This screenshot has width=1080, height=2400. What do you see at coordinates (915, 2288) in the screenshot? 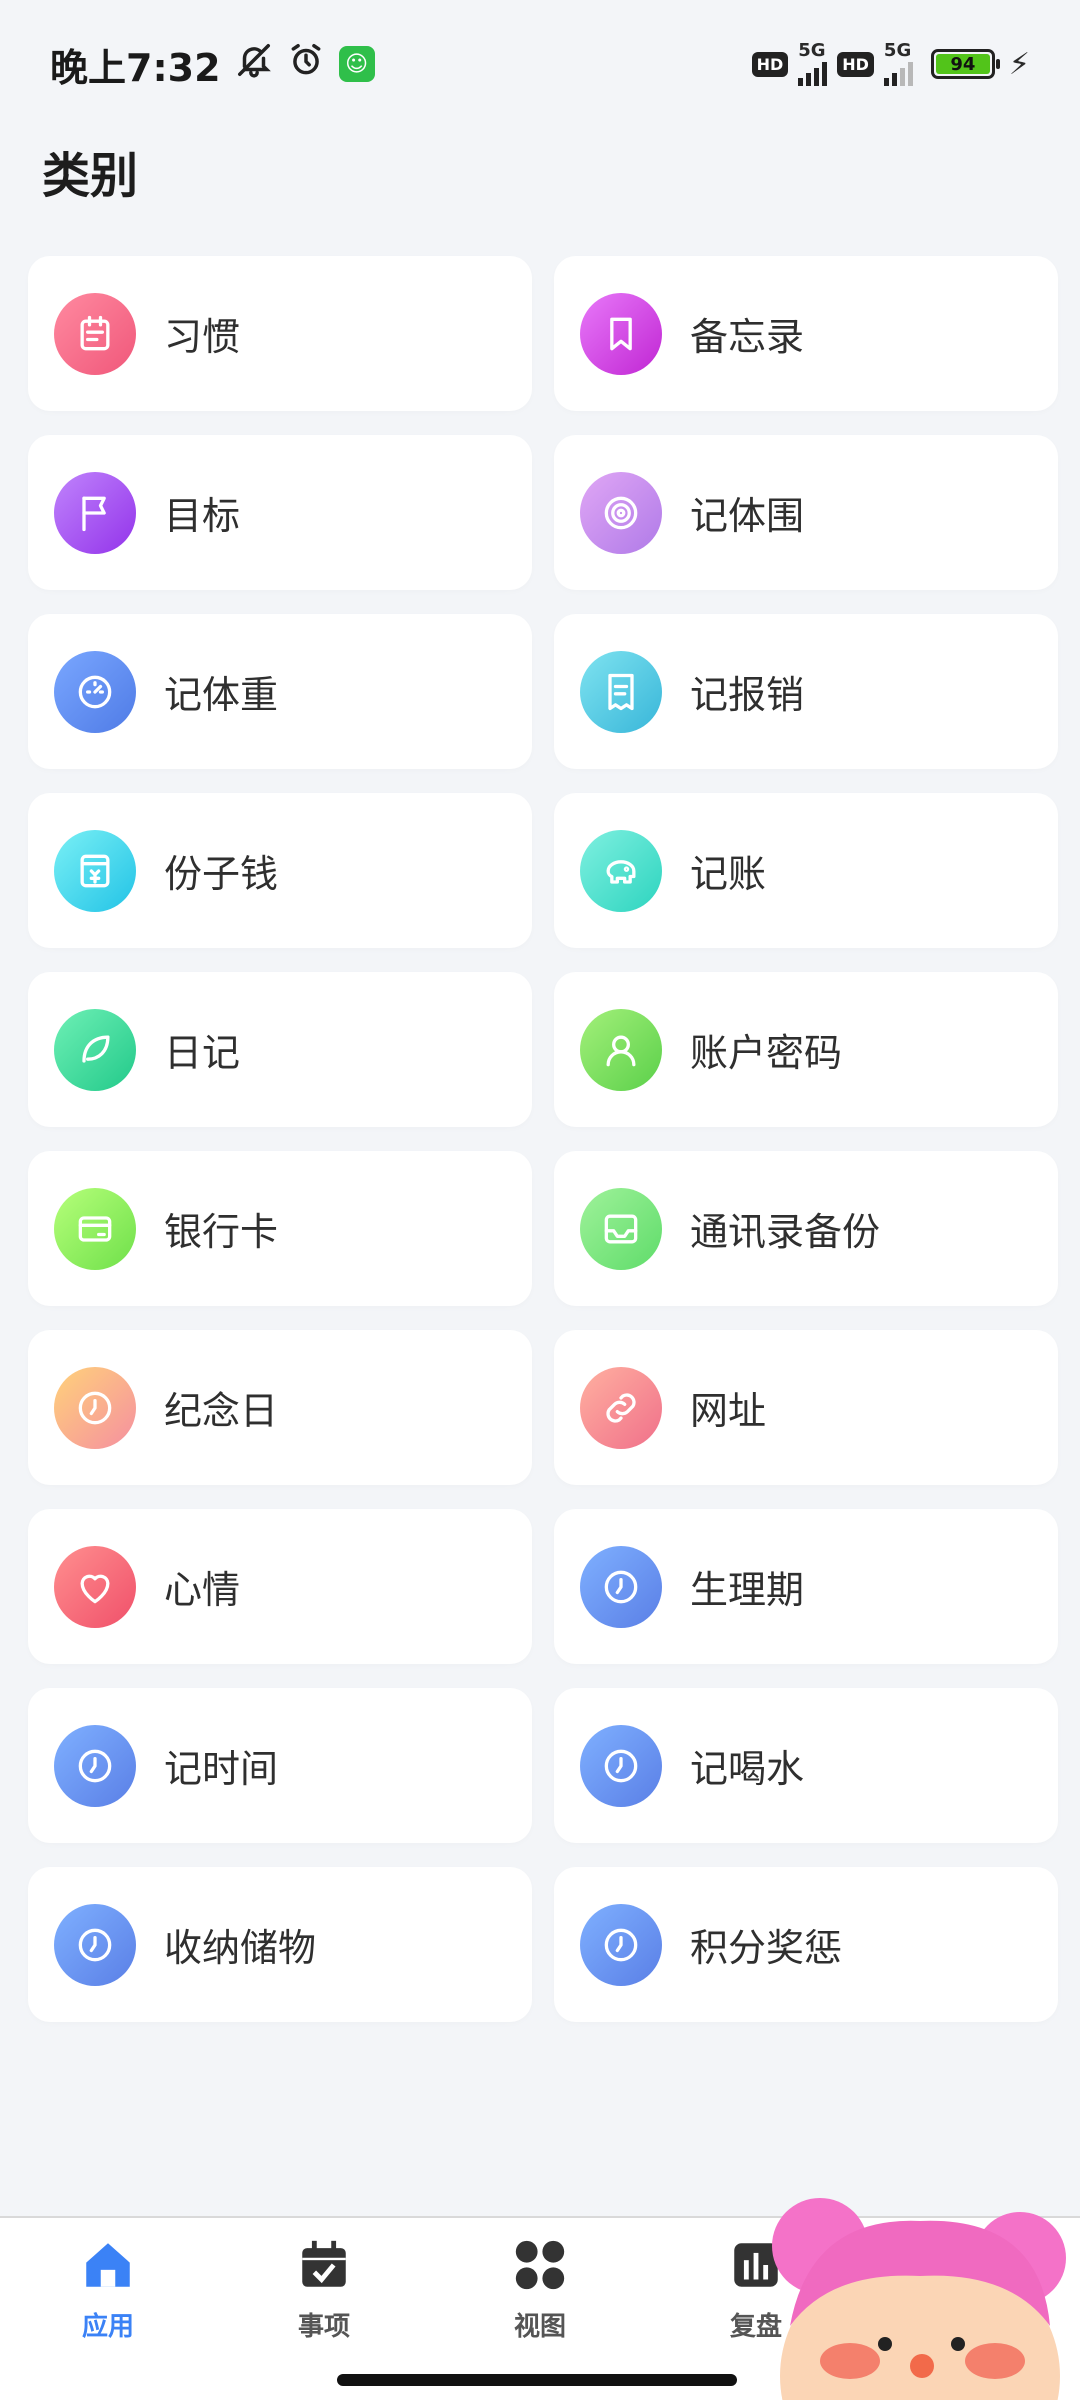
I see `mascot-sticker` at bounding box center [915, 2288].